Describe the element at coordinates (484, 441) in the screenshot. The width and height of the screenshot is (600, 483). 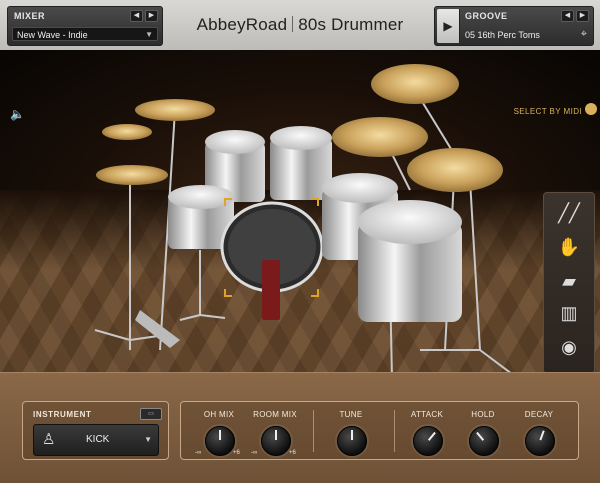
I see `hold-knob` at that location.